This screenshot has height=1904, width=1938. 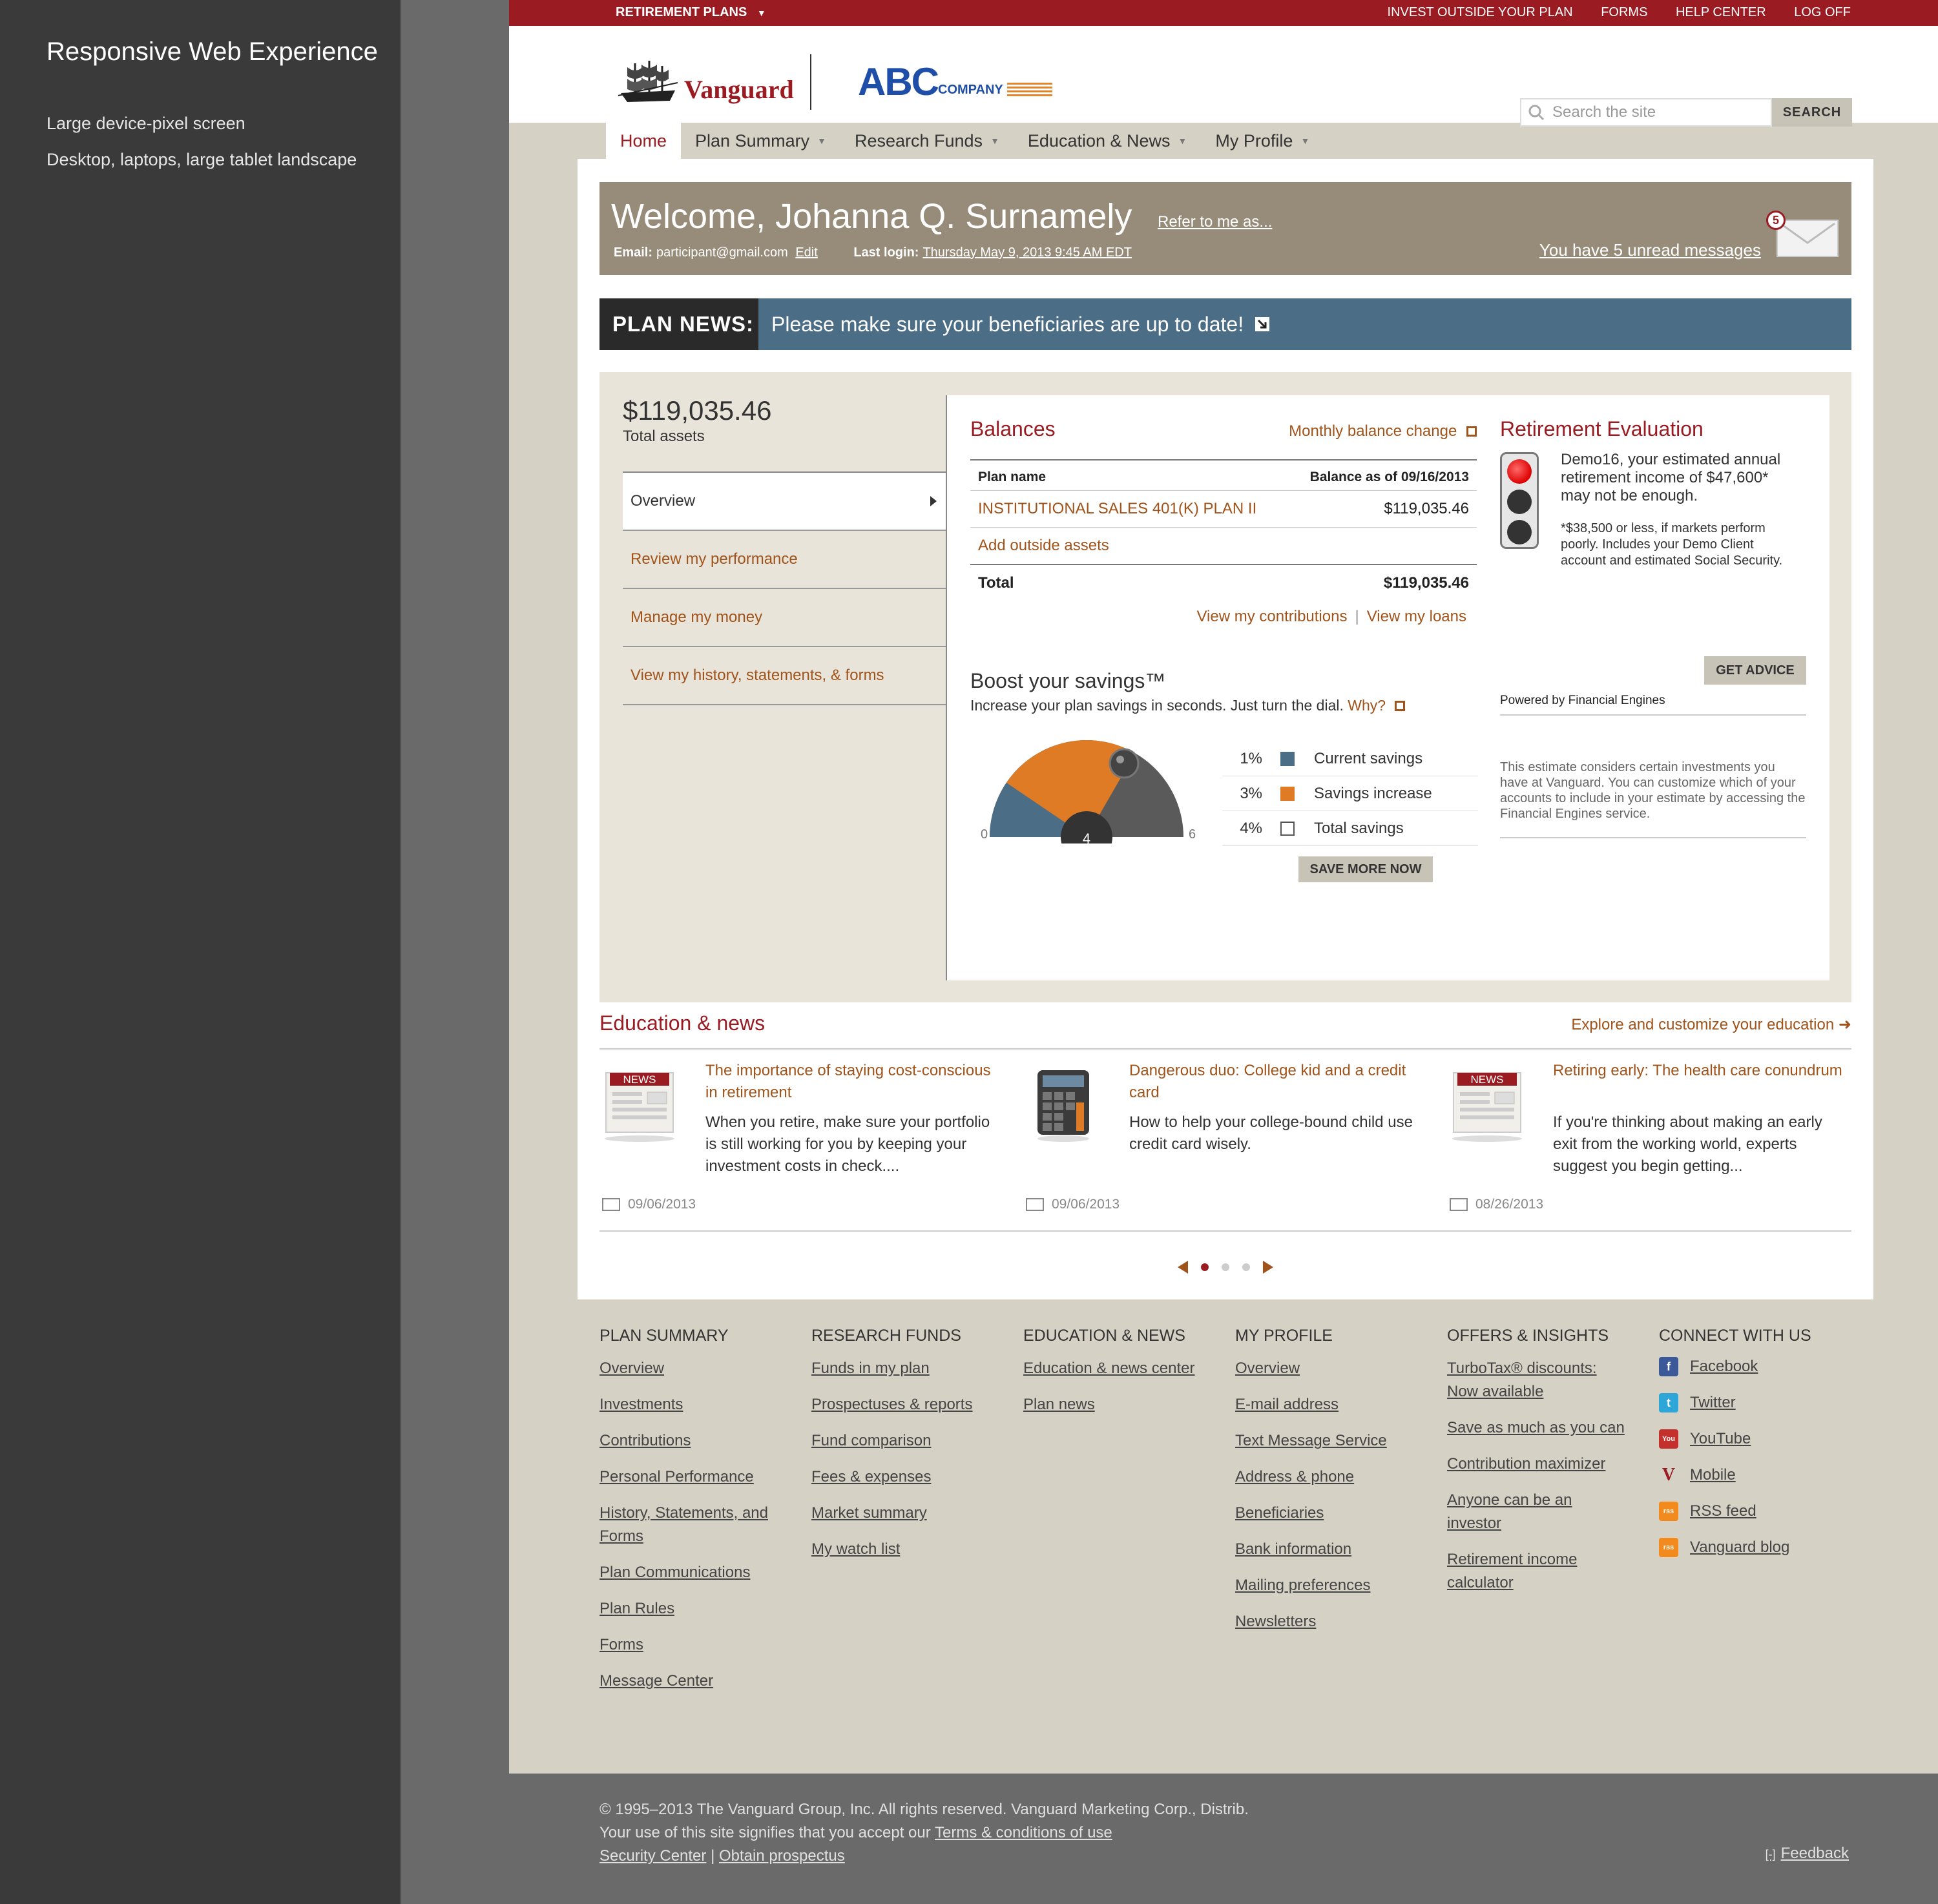 I want to click on footer-link: Prospectuses & reports, so click(x=902, y=1404).